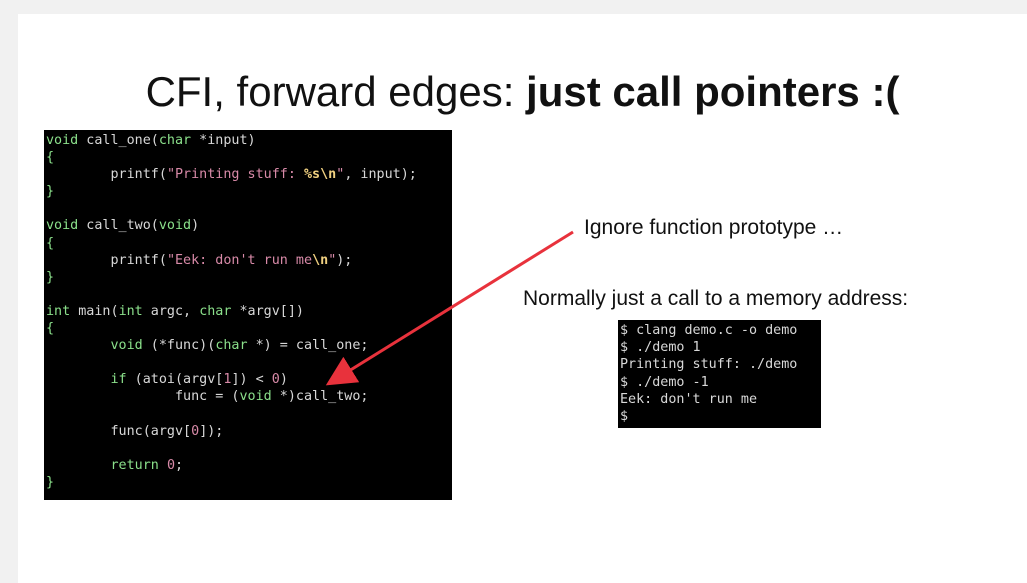 This screenshot has height=583, width=1027. What do you see at coordinates (660, 348) in the screenshot?
I see `terminal-line: $ ./demo 1` at bounding box center [660, 348].